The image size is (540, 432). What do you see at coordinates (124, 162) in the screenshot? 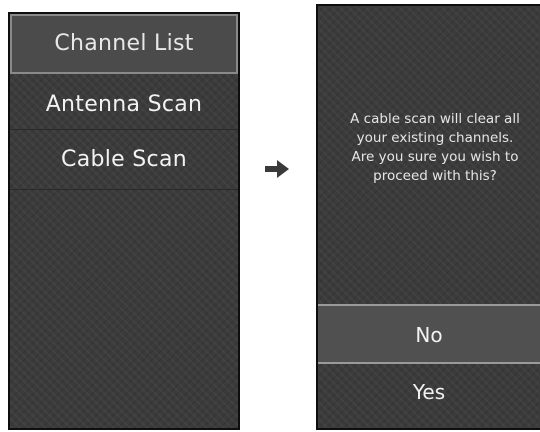
I see `menu-item-cable-scan: Cable Scan` at bounding box center [124, 162].